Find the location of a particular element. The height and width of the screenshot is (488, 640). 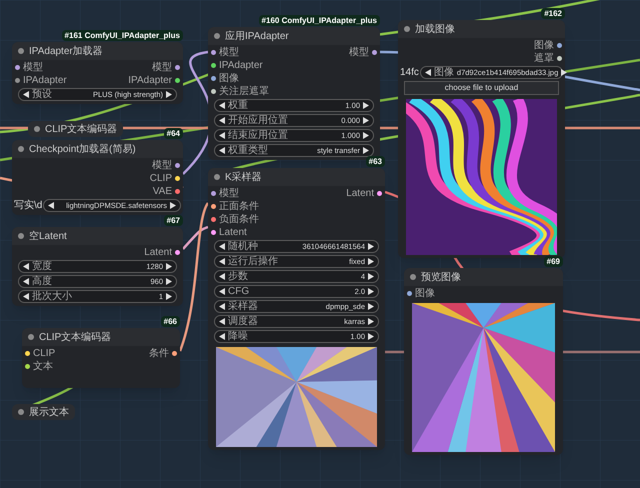

node-badge: #64 is located at coordinates (173, 133).